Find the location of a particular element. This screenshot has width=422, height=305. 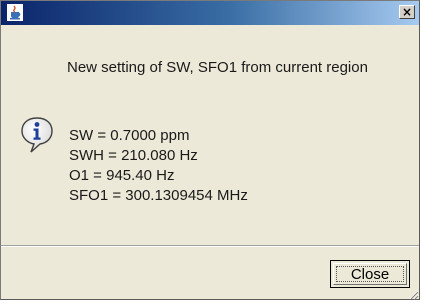

resize-grip is located at coordinates (413, 293).